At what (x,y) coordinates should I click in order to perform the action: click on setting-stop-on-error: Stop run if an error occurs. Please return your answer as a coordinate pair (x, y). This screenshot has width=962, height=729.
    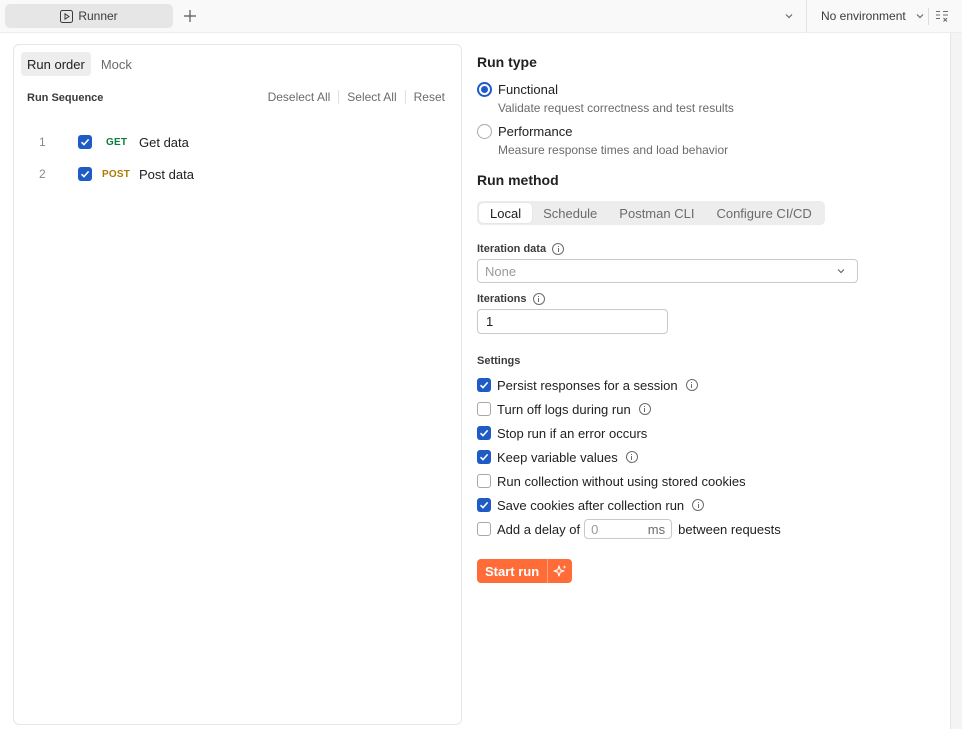
    Looking at the image, I should click on (562, 433).